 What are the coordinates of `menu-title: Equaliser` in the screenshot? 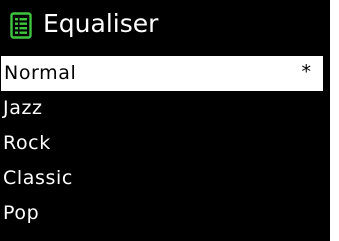 It's located at (101, 23).